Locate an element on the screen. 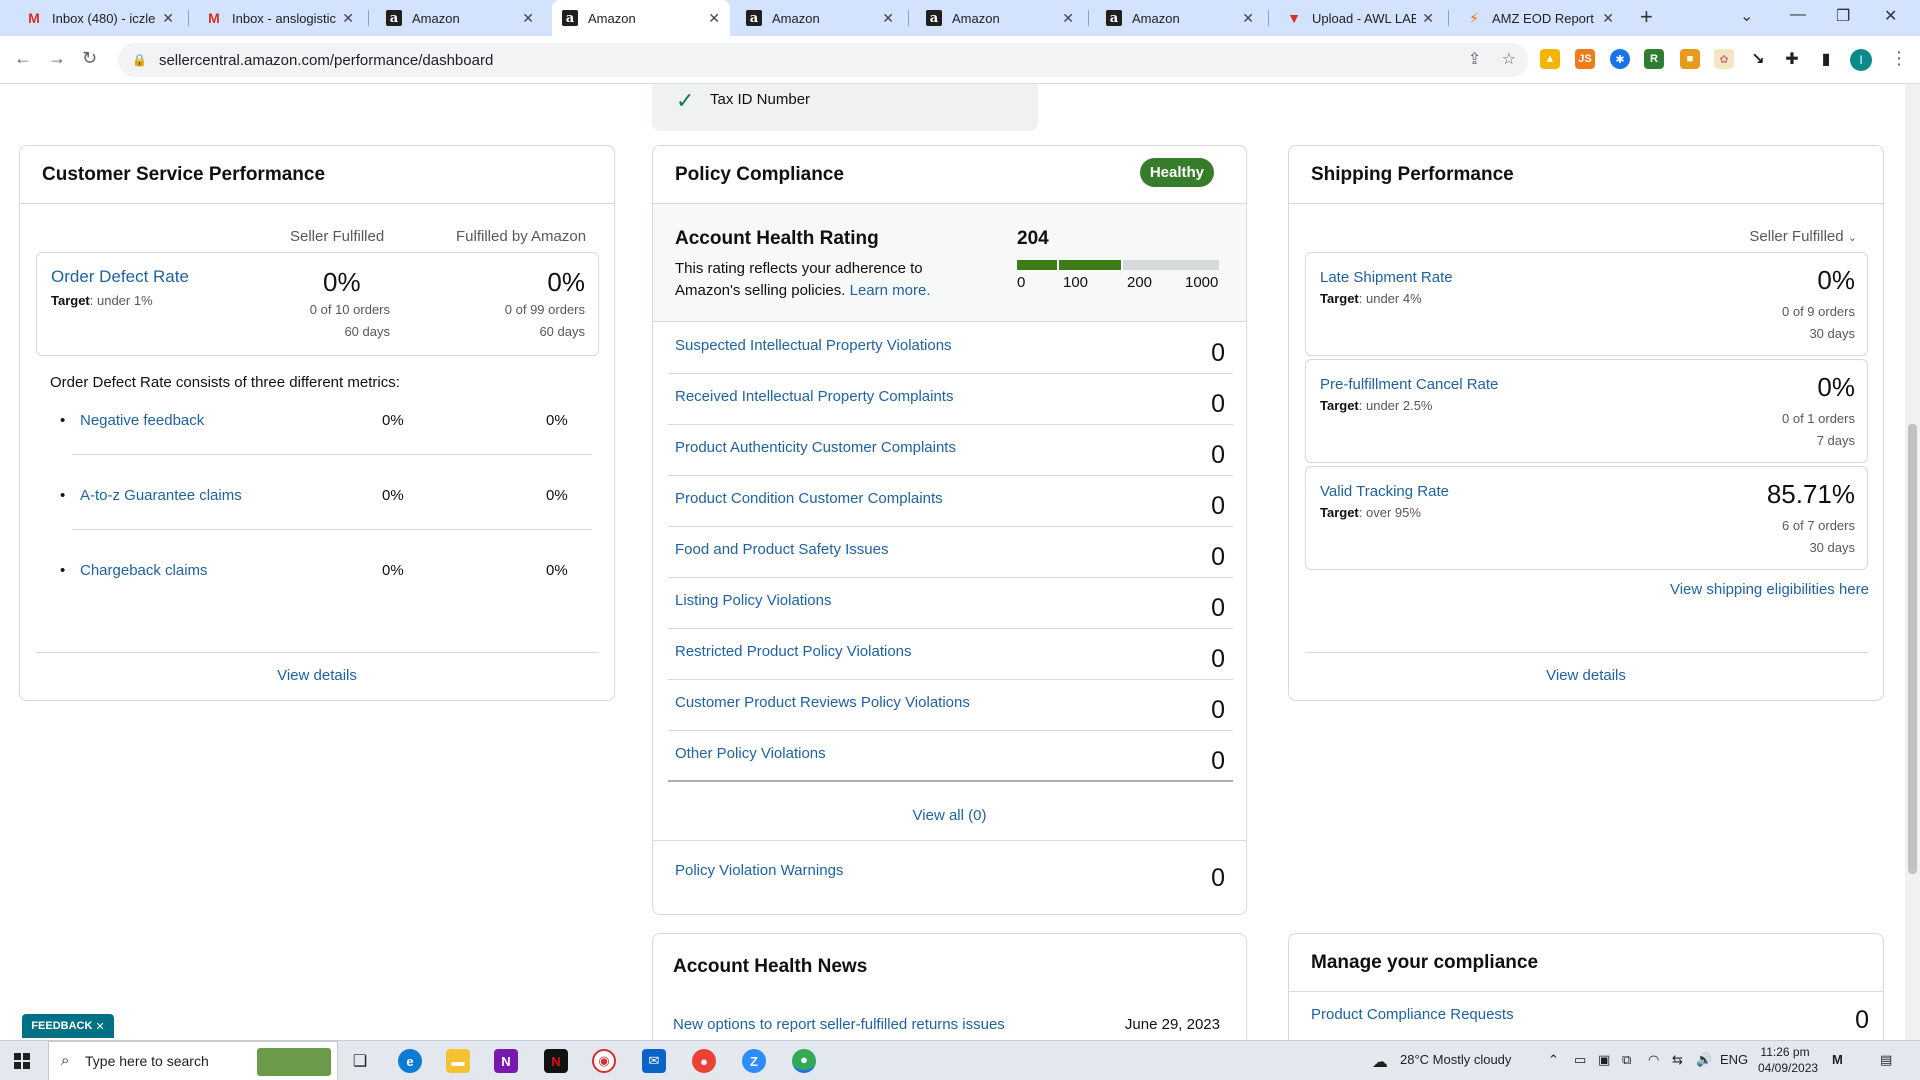 This screenshot has width=1920, height=1080. share-icon: ⇪ is located at coordinates (1474, 59).